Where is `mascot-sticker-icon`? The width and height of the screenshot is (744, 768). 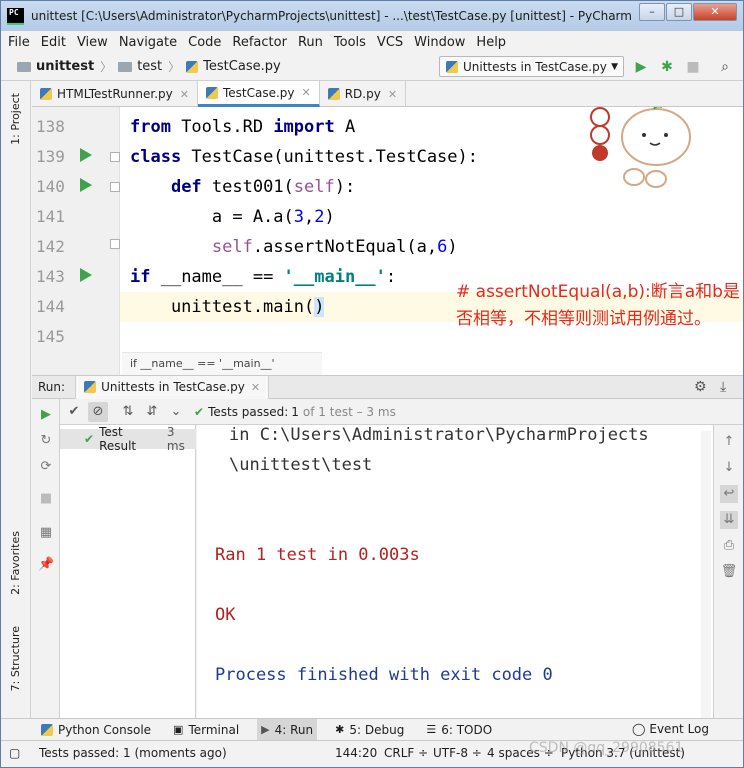
mascot-sticker-icon is located at coordinates (640, 147).